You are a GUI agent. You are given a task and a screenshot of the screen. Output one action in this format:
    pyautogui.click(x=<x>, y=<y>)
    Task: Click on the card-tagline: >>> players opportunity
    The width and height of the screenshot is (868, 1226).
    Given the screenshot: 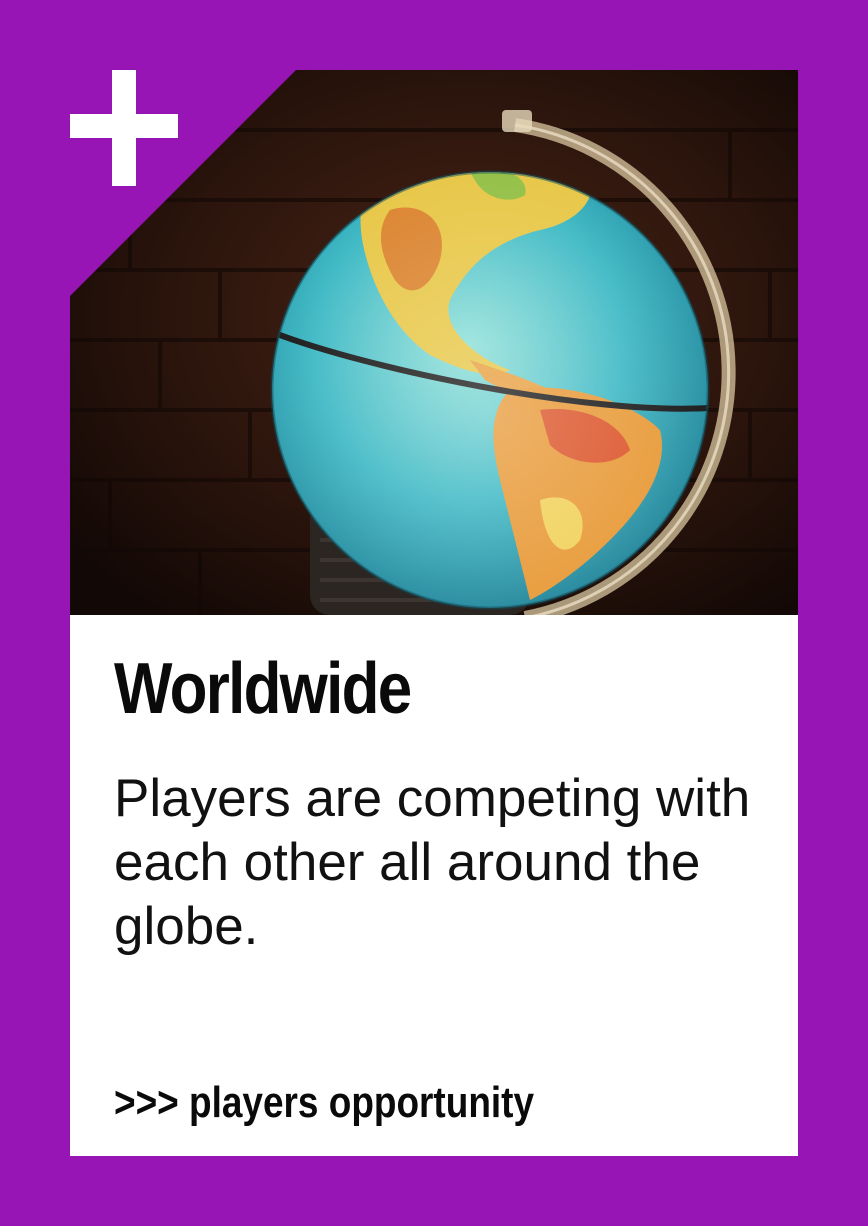 What is the action you would take?
    pyautogui.click(x=324, y=1102)
    